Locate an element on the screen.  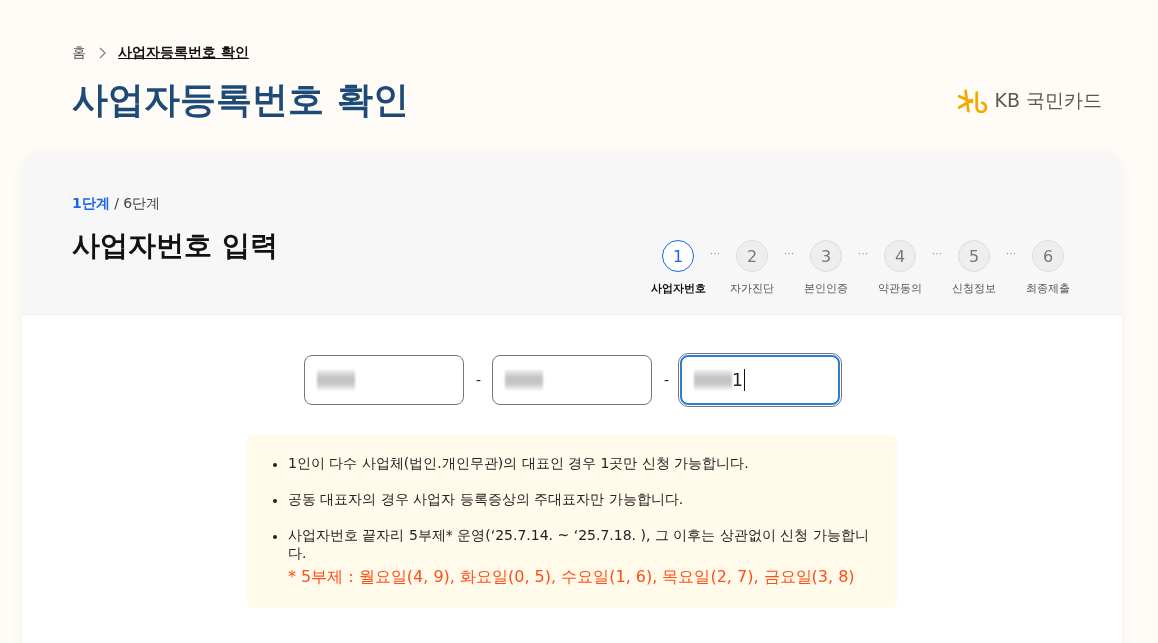
step-counter: 1단계 / 6단계 is located at coordinates (117, 204).